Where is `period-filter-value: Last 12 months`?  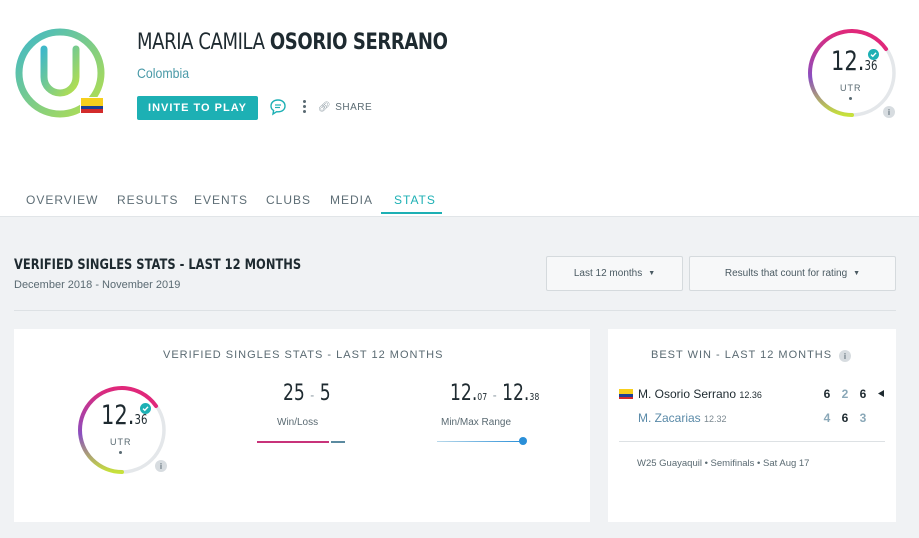
period-filter-value: Last 12 months is located at coordinates (608, 273).